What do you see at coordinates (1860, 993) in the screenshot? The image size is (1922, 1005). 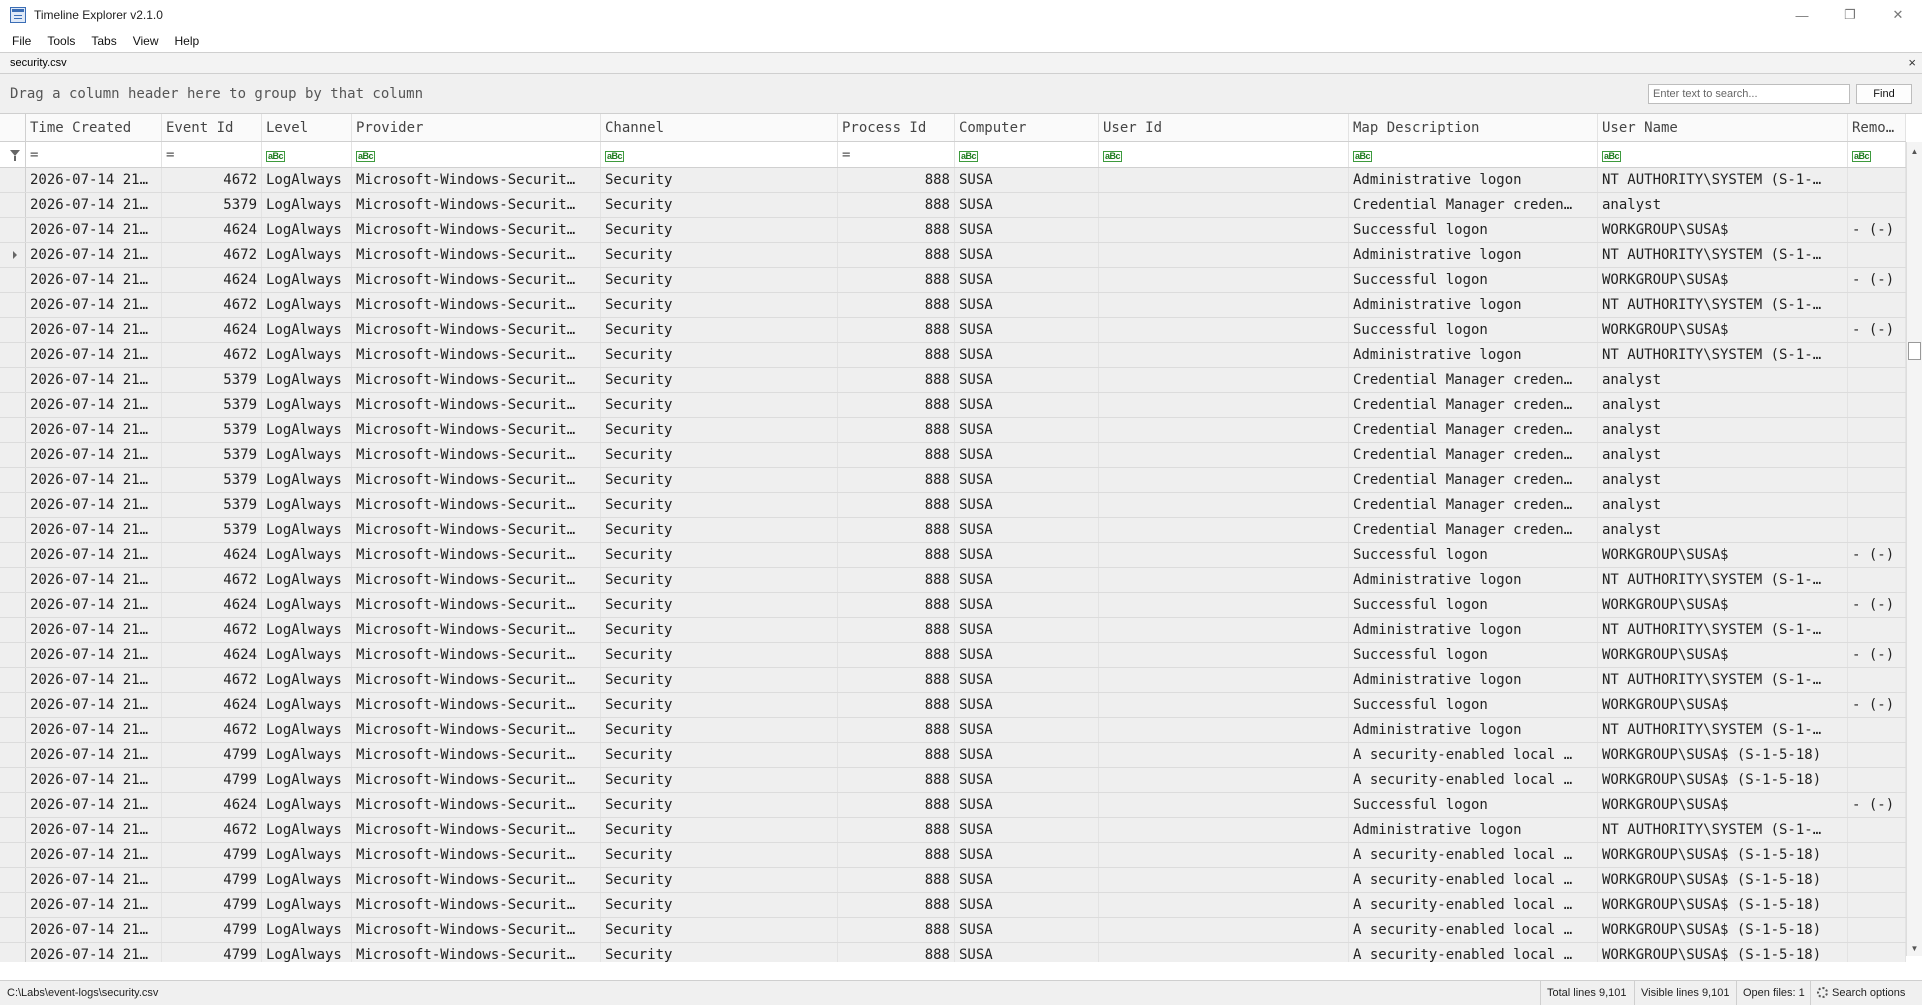 I see `search-options-button: Search options` at bounding box center [1860, 993].